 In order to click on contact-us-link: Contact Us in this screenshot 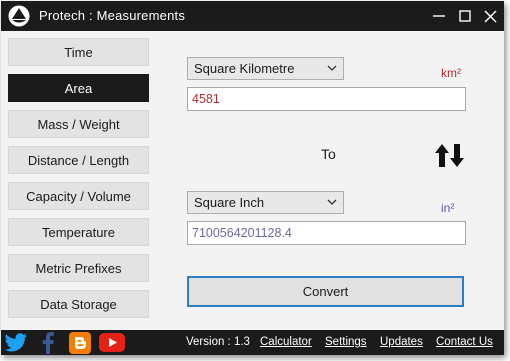, I will do `click(464, 342)`.